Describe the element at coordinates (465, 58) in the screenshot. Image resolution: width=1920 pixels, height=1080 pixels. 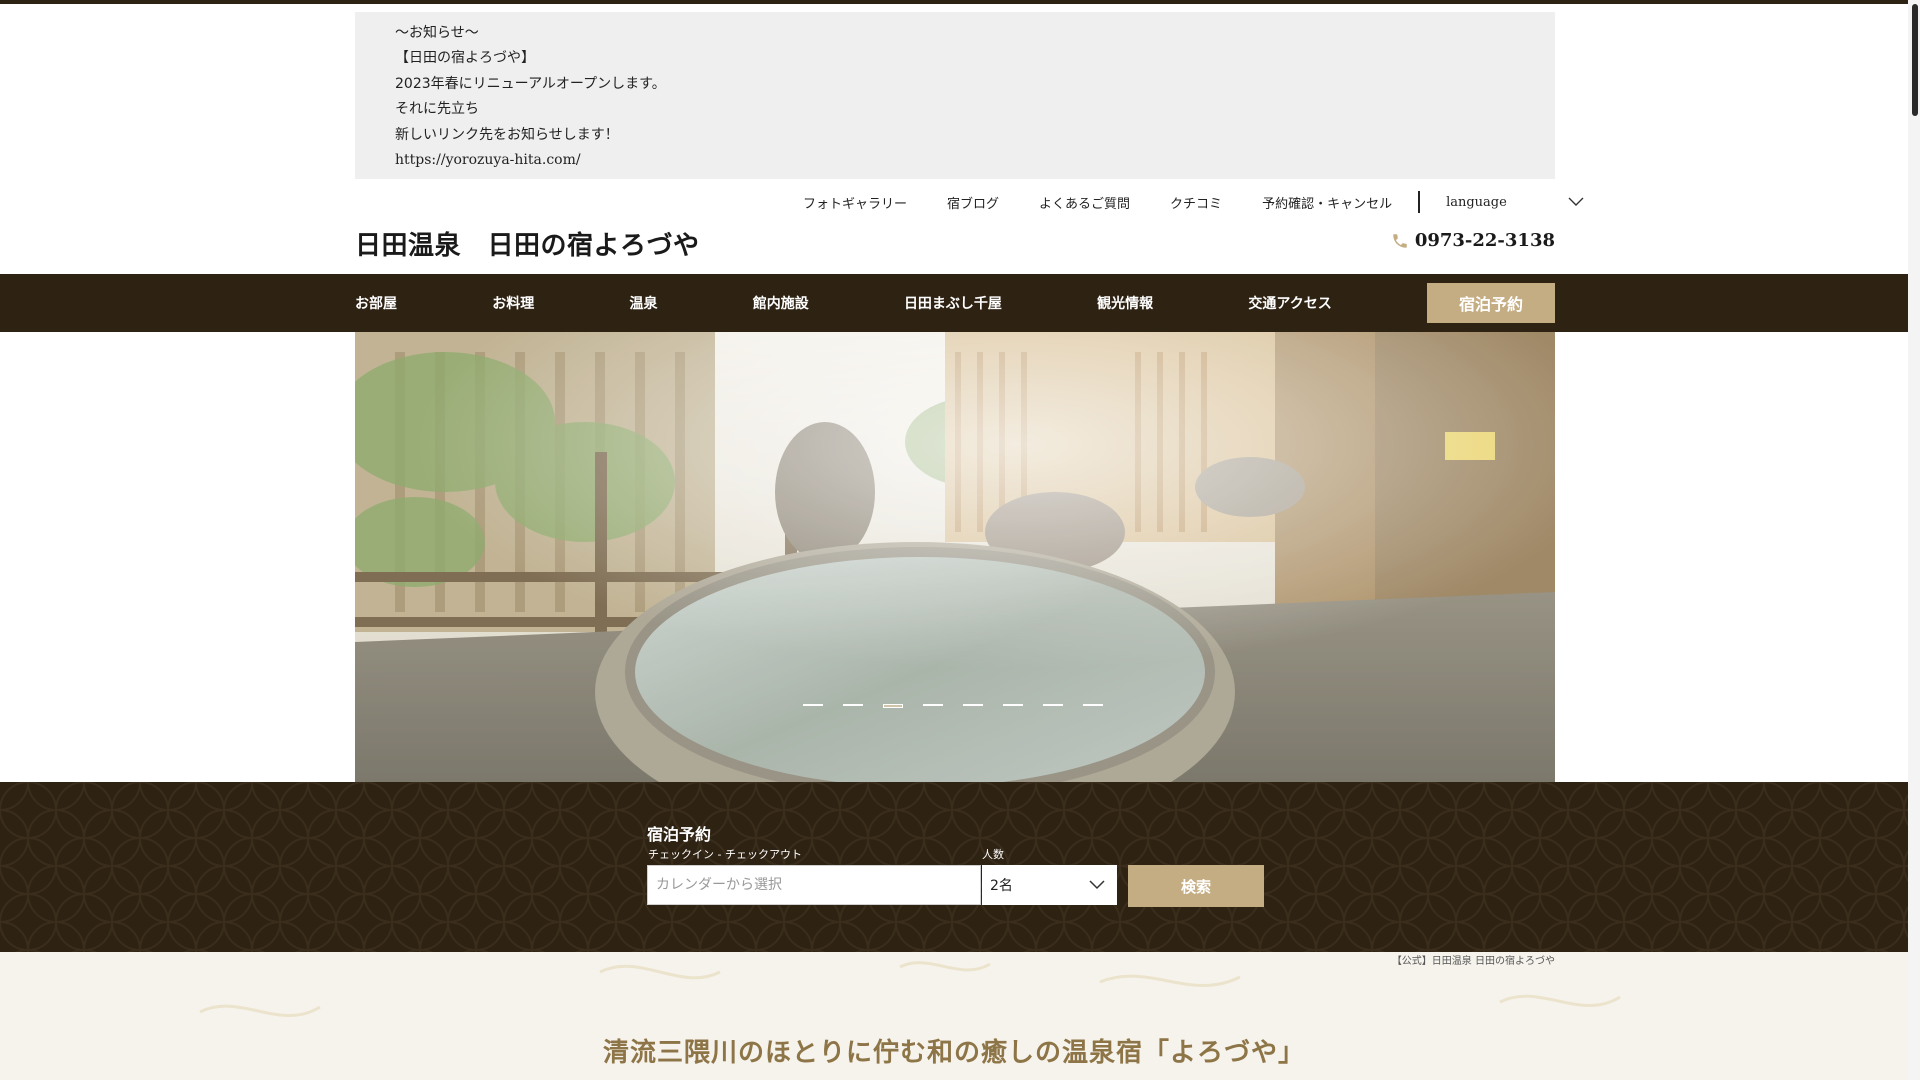
I see `notice-line: 【日田の宿よろづや】` at that location.